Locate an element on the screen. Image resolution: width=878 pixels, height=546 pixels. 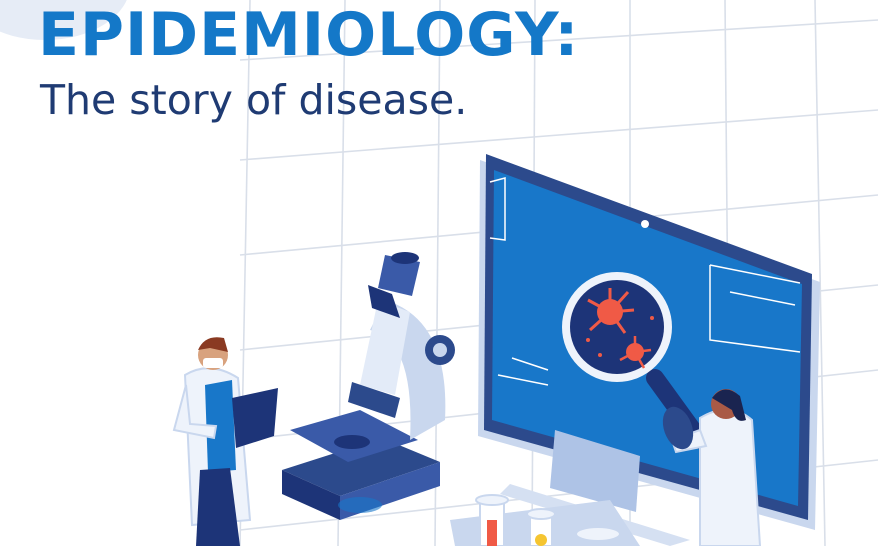
scientist-with-tablet is located at coordinates (225, 441).